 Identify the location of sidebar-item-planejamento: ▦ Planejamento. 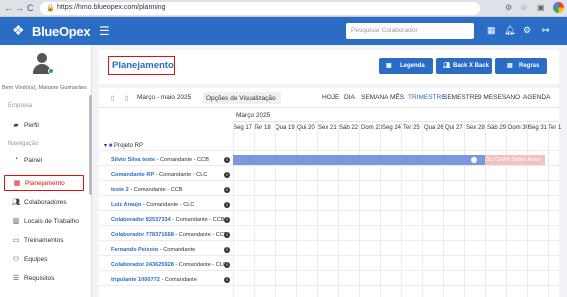
(44, 183).